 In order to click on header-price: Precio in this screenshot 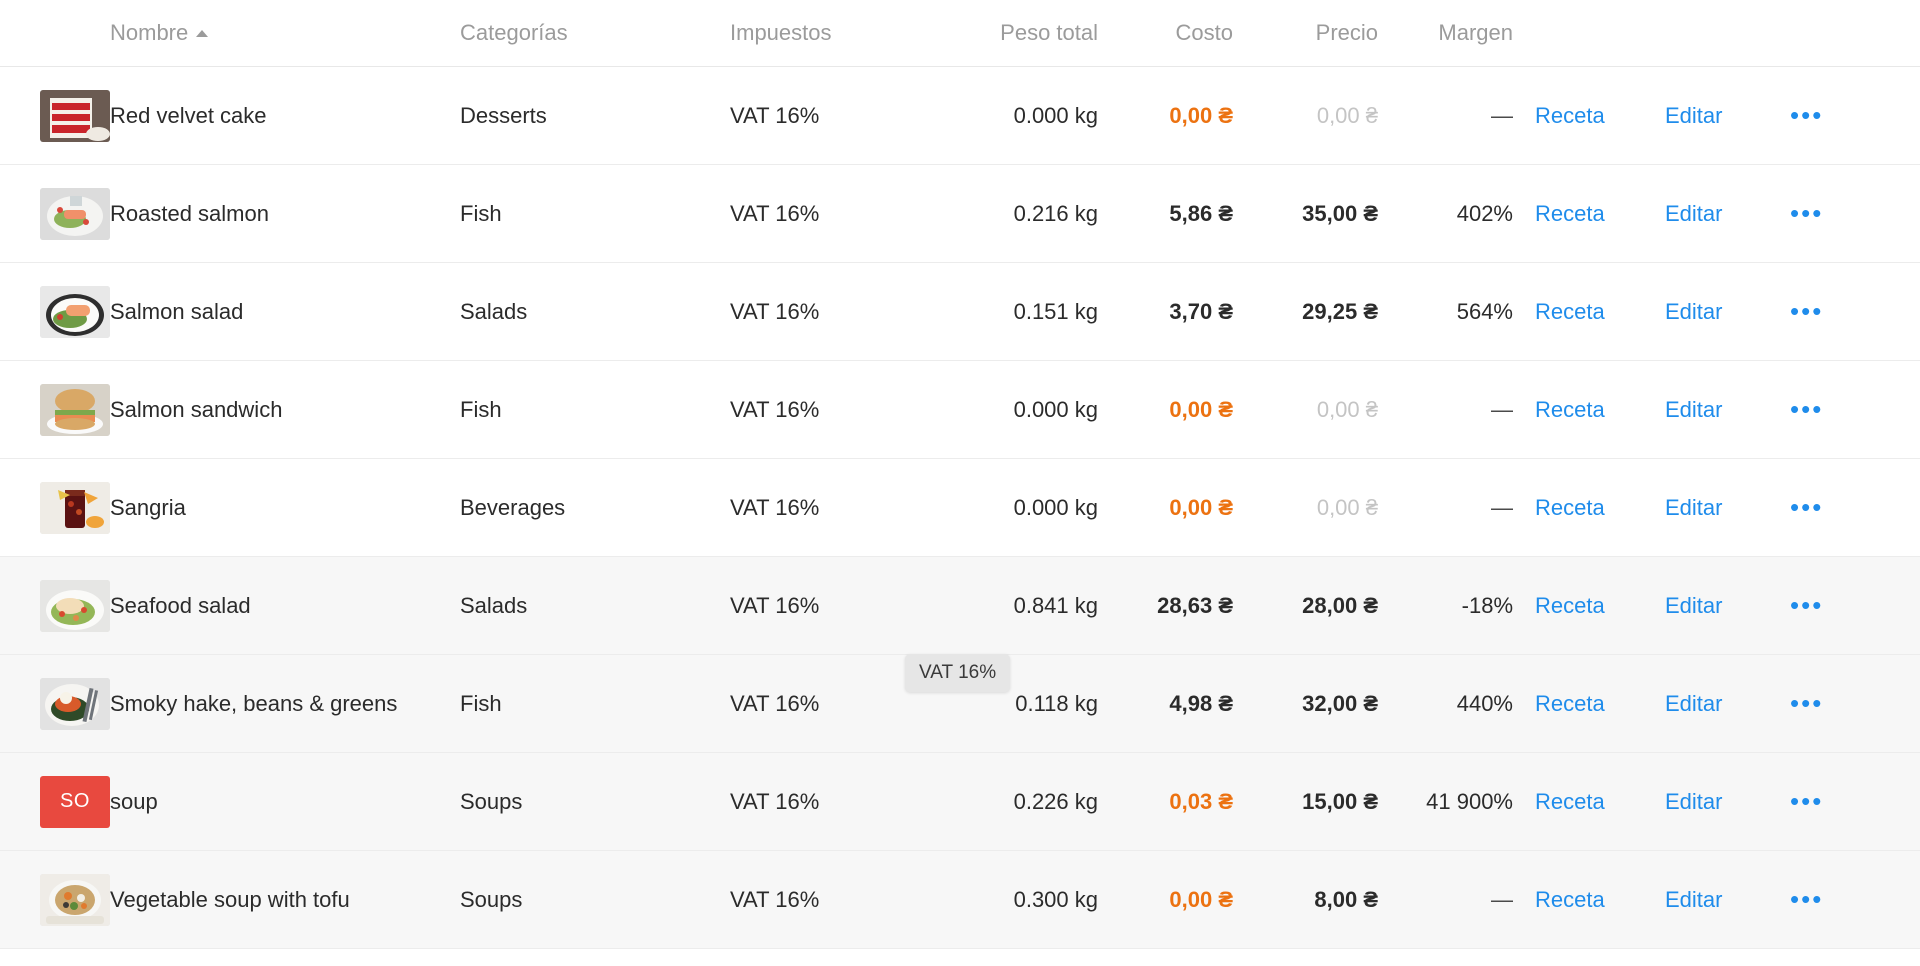, I will do `click(1327, 33)`.